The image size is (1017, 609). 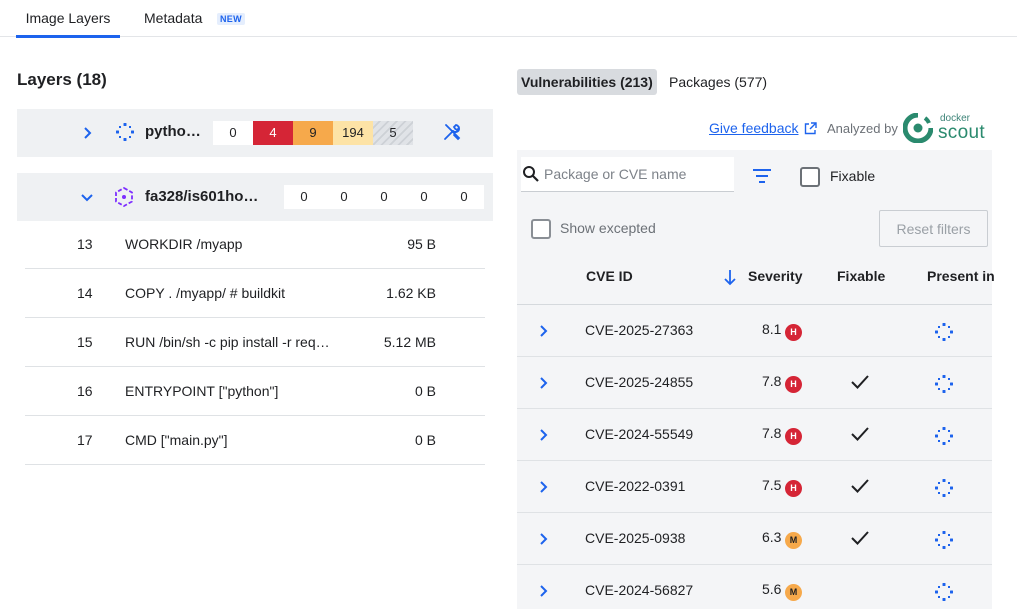 I want to click on vulnerability-row: CVE-2024-55549 7.8 H, so click(x=754, y=435).